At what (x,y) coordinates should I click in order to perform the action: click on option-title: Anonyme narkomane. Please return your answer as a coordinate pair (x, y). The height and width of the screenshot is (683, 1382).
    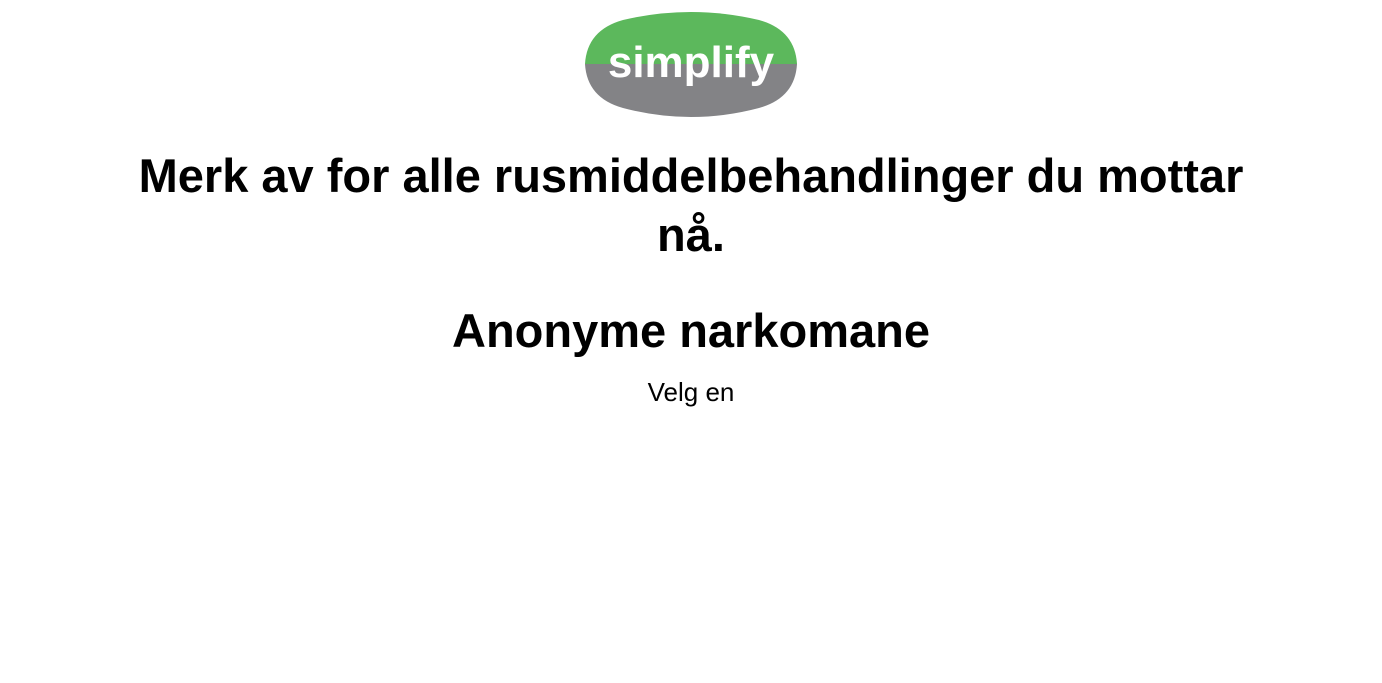
    Looking at the image, I should click on (691, 330).